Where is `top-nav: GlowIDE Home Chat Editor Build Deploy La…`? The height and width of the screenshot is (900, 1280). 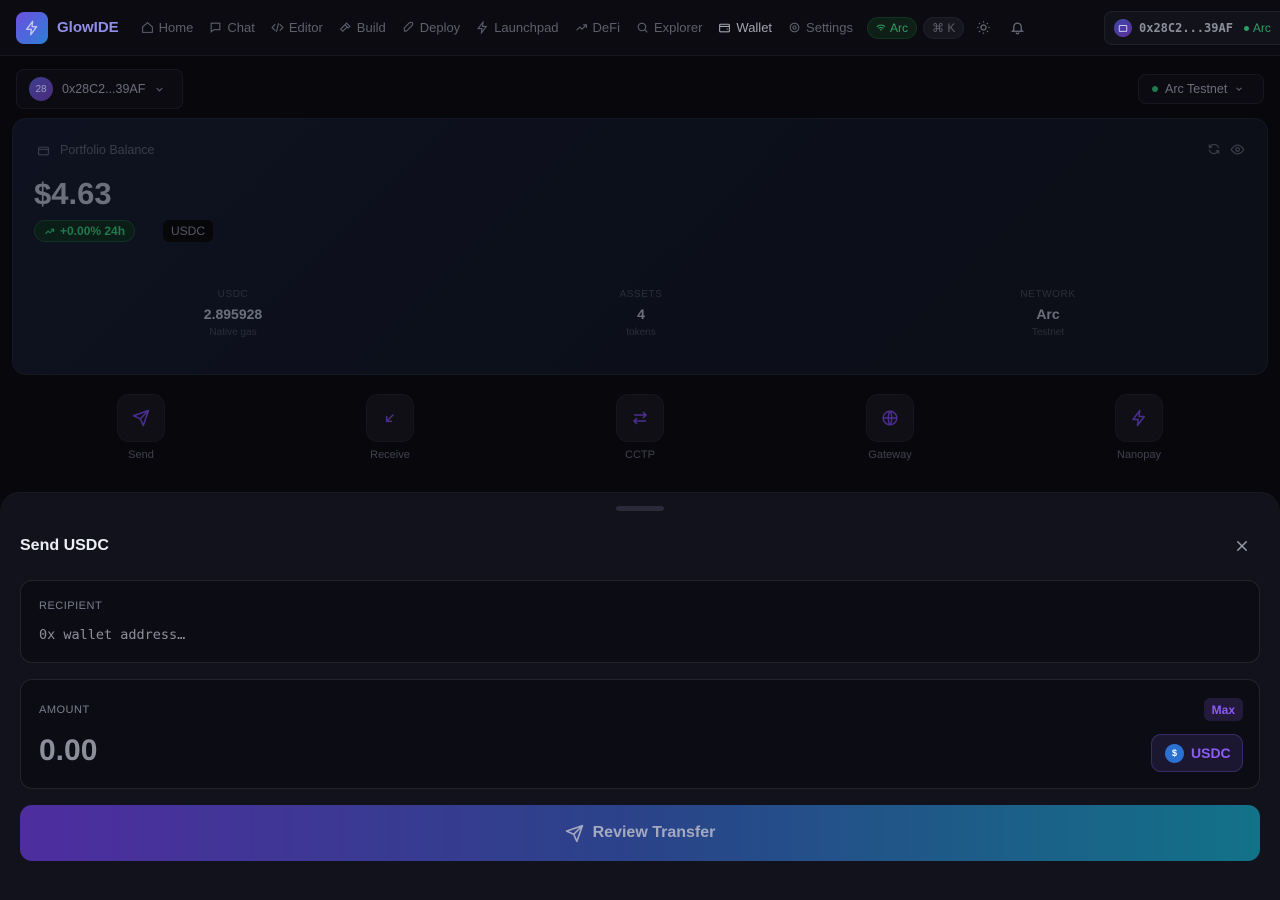
top-nav: GlowIDE Home Chat Editor Build Deploy La… is located at coordinates (640, 28).